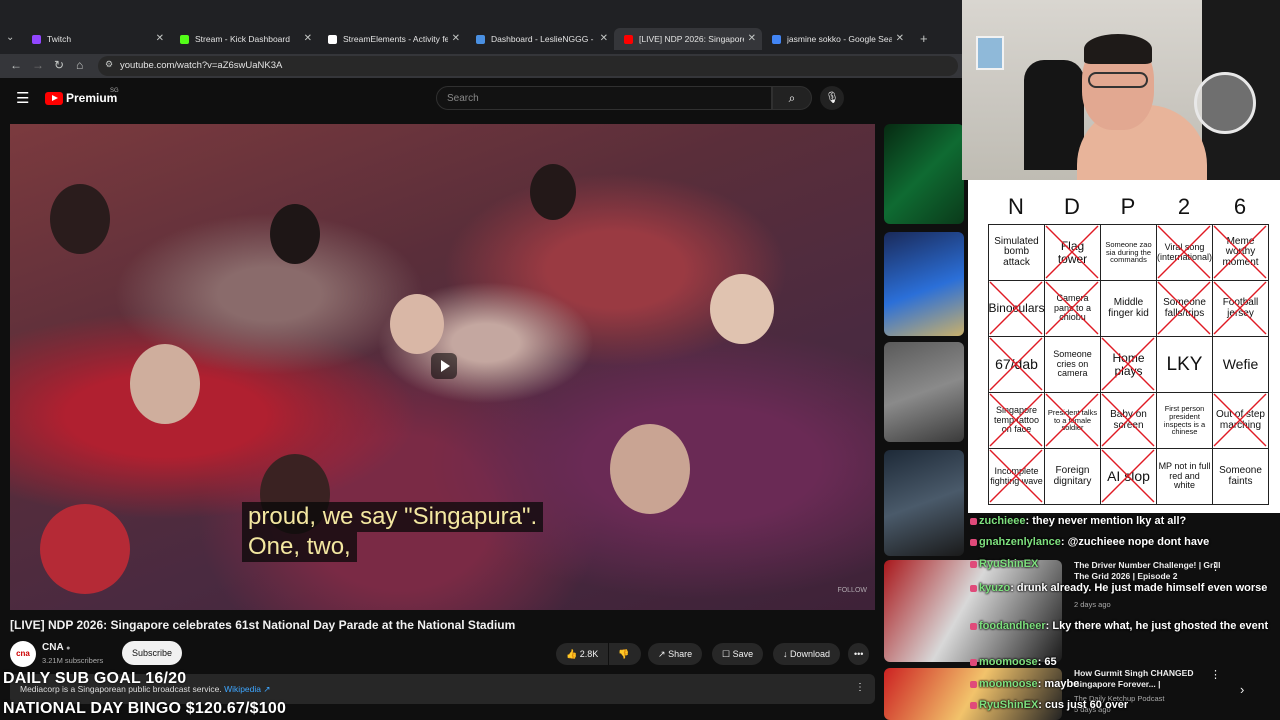 The height and width of the screenshot is (720, 1280). What do you see at coordinates (860, 687) in the screenshot?
I see `description-more-icon: ⋮` at bounding box center [860, 687].